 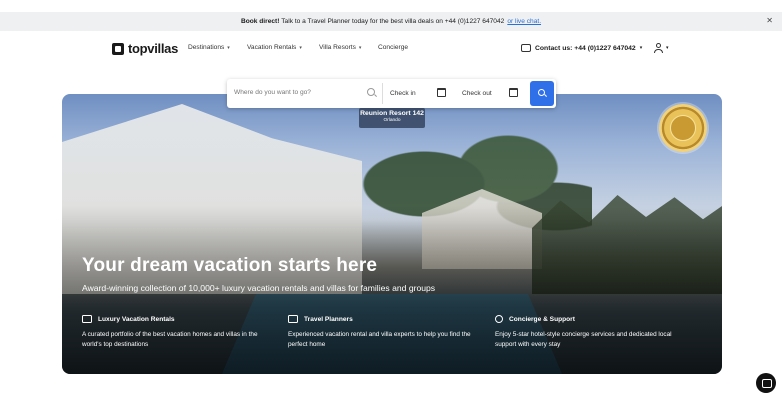 I want to click on sofa-icon, so click(x=87, y=319).